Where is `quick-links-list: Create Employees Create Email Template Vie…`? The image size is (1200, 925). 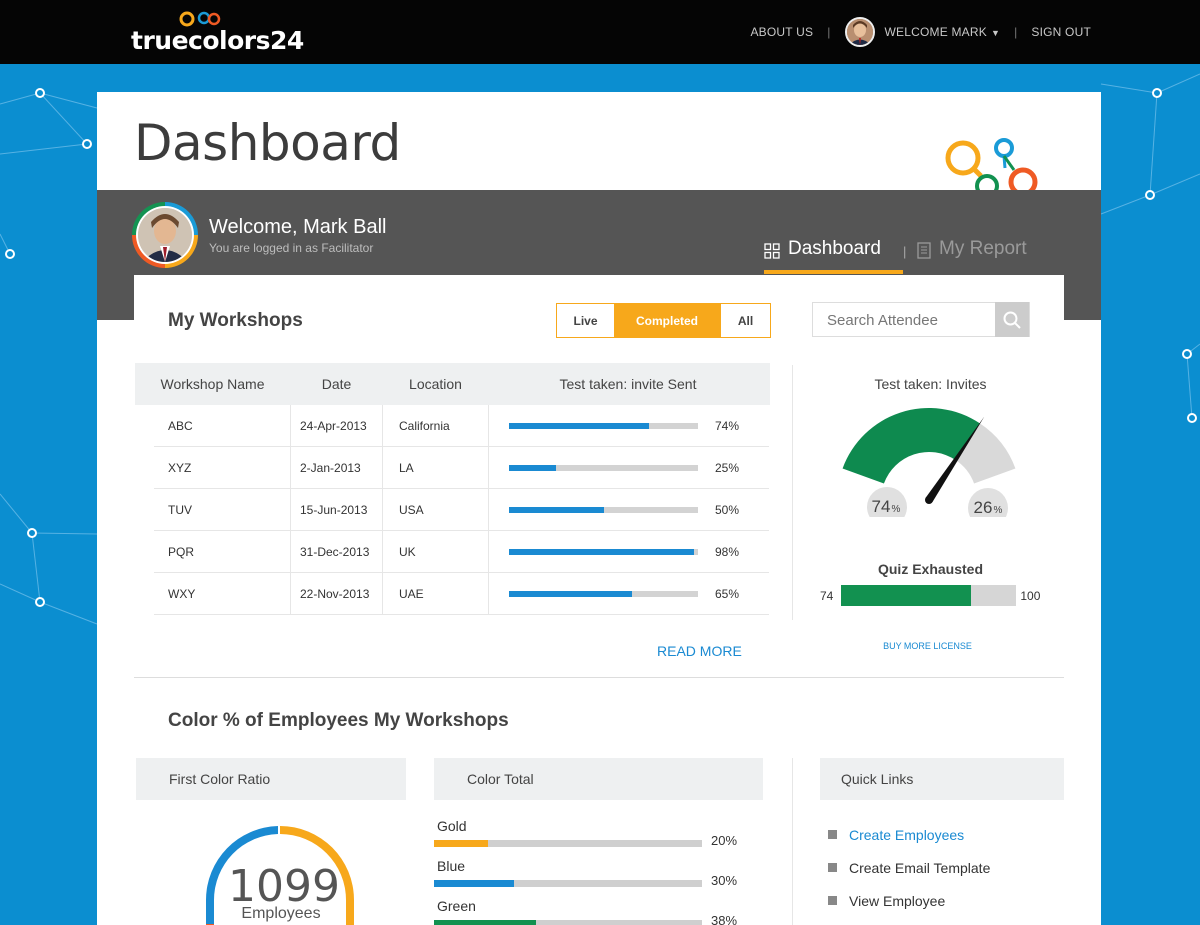
quick-links-list: Create Employees Create Email Template Vie… is located at coordinates (909, 871).